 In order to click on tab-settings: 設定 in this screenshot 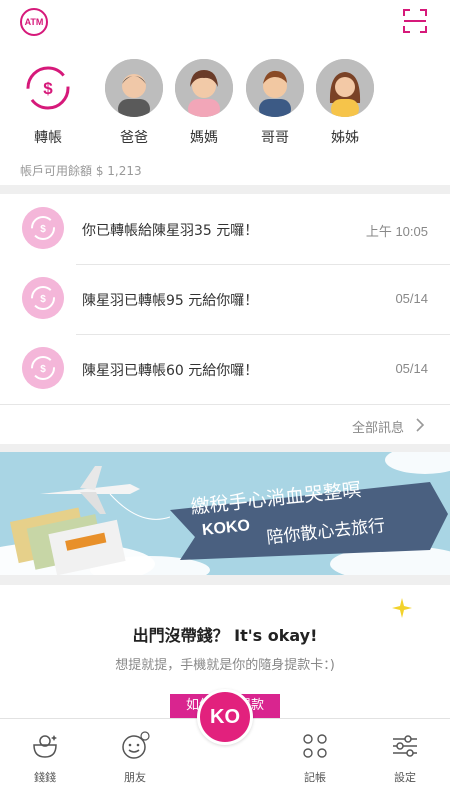, I will do `click(405, 755)`.